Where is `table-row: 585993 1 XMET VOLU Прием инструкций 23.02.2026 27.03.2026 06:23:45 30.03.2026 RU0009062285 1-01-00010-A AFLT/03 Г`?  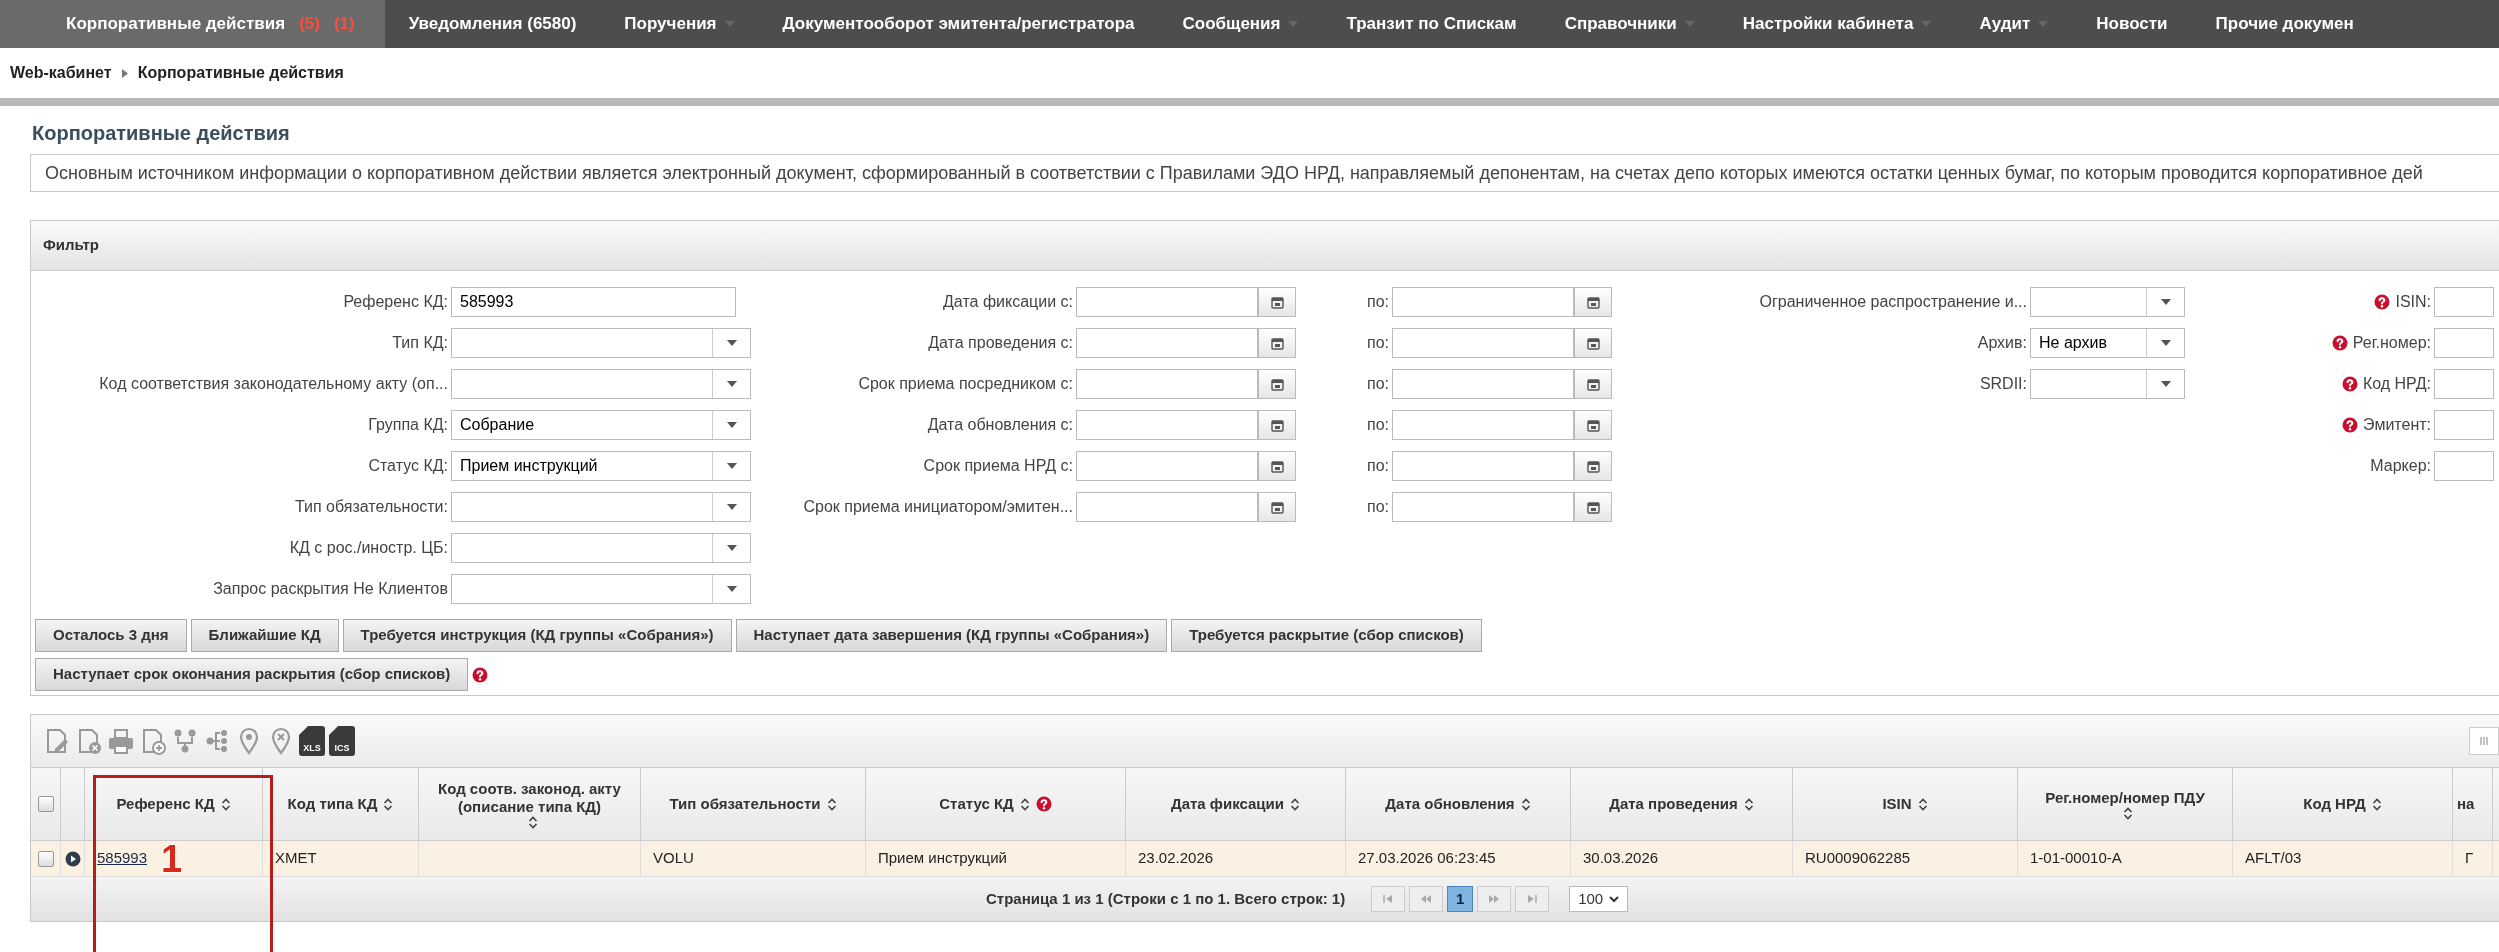 table-row: 585993 1 XMET VOLU Прием инструкций 23.02.2026 27.03.2026 06:23:45 30.03.2026 RU0009062285 1-01-00010-A AFLT/03 Г is located at coordinates (1265, 859).